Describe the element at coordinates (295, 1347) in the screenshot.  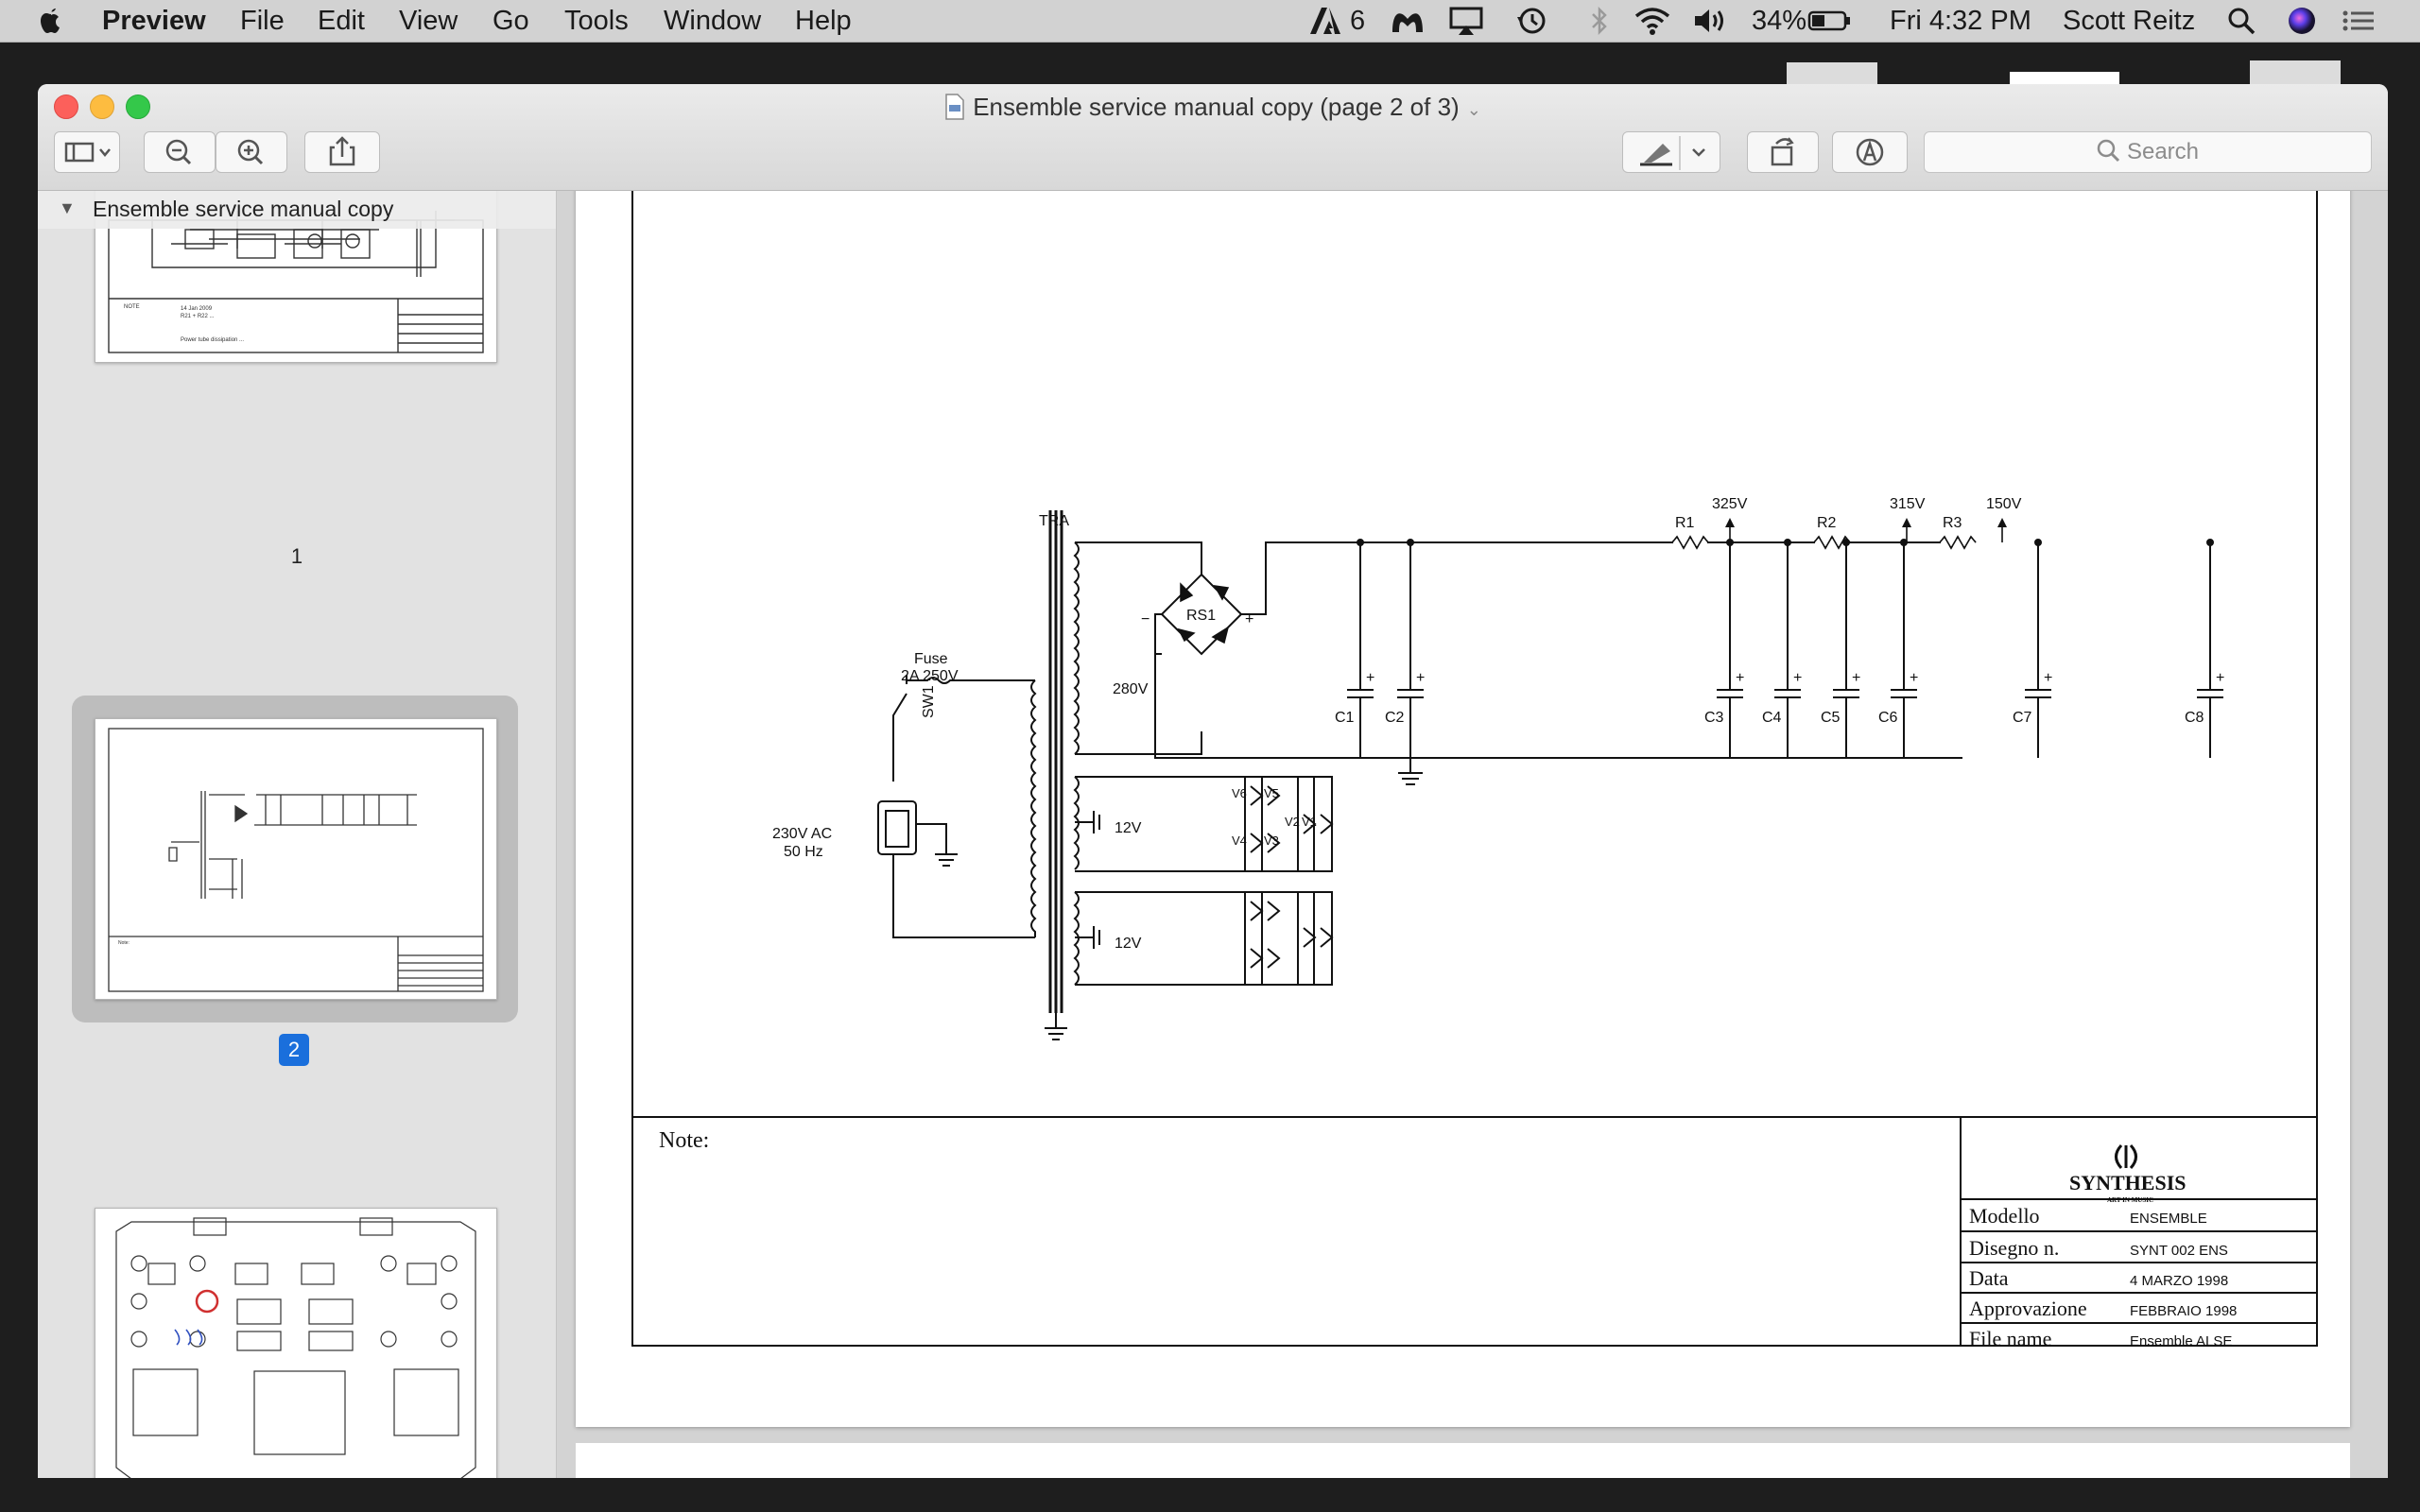
I see `thumbnail-3-drawing` at that location.